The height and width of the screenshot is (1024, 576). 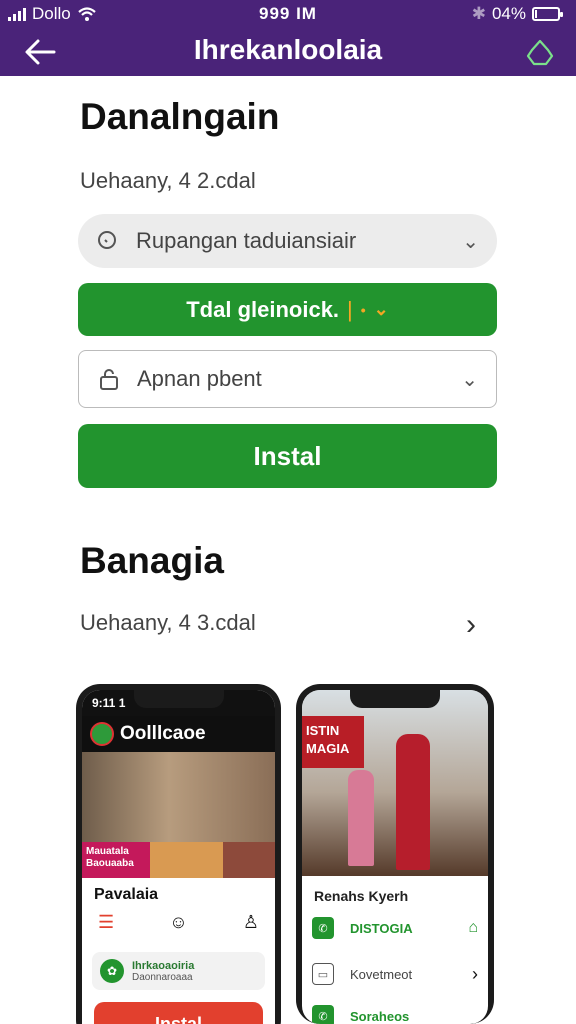 What do you see at coordinates (109, 241) in the screenshot?
I see `search-icon` at bounding box center [109, 241].